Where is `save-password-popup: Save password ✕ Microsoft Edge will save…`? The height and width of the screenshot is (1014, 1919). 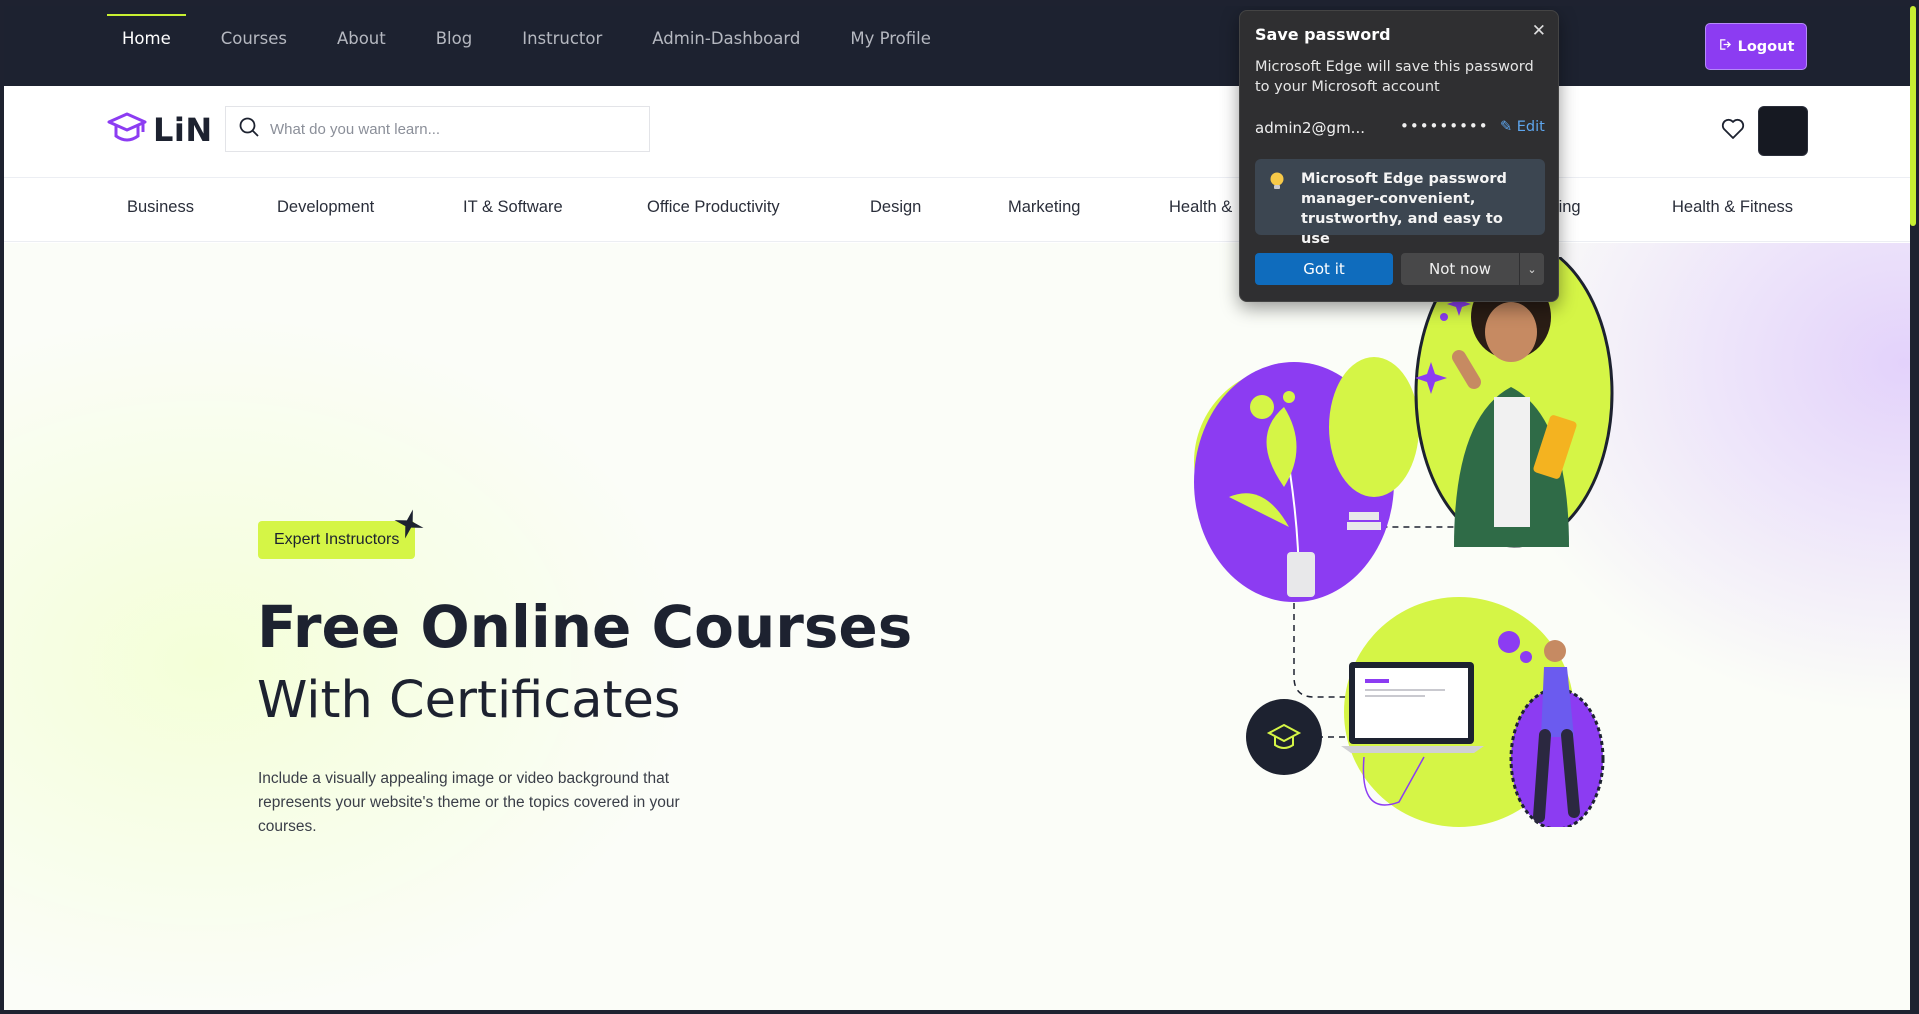
save-password-popup: Save password ✕ Microsoft Edge will save… is located at coordinates (1399, 156).